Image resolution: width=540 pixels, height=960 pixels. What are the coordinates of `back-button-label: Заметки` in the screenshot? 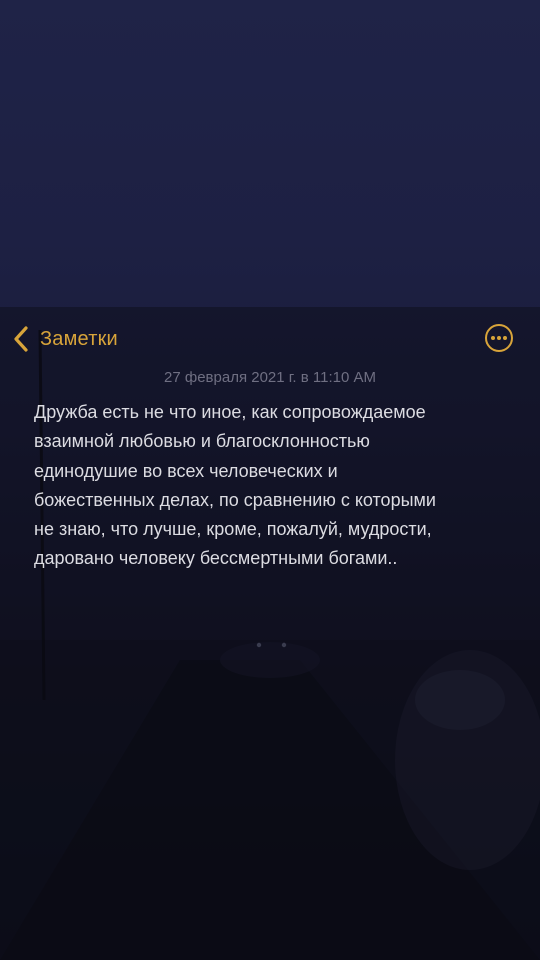 It's located at (79, 338).